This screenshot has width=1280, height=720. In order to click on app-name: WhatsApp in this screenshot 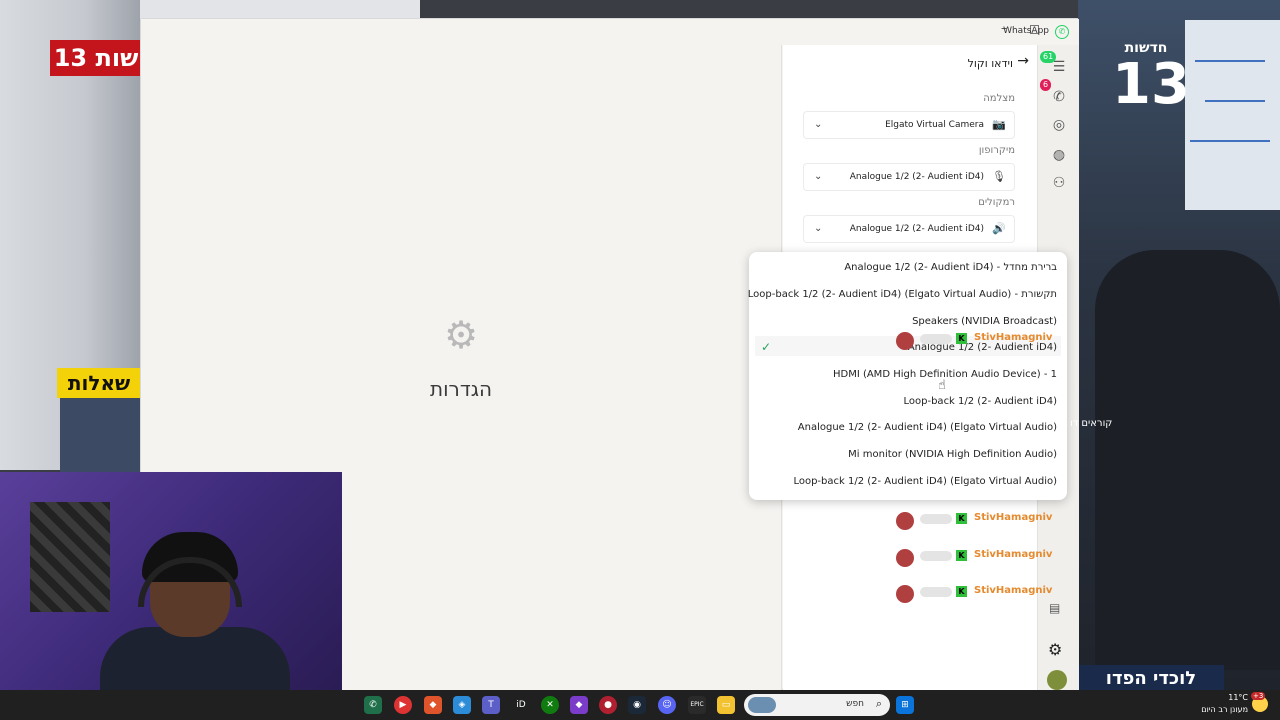, I will do `click(1026, 31)`.